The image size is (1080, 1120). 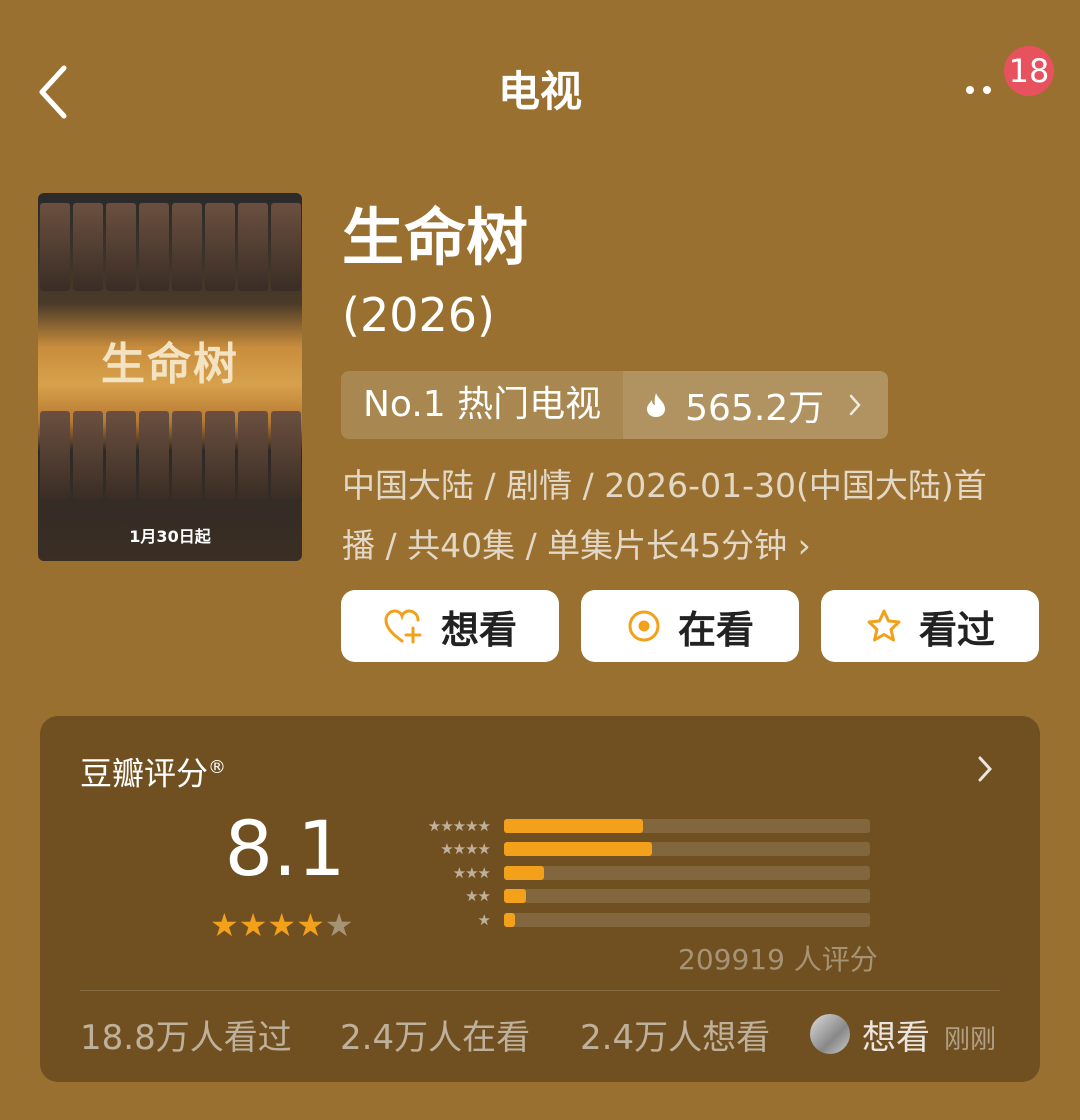 I want to click on watching-label: 在看, so click(x=715, y=629).